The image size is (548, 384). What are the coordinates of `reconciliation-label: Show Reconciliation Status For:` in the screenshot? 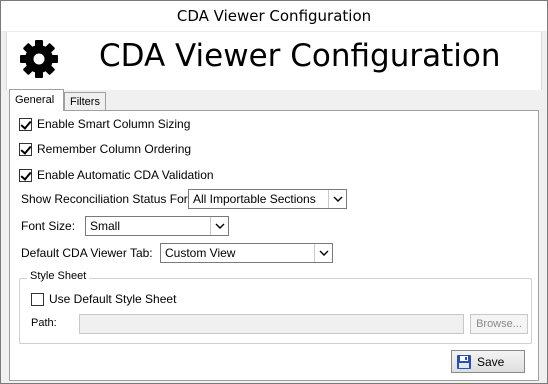 It's located at (106, 199).